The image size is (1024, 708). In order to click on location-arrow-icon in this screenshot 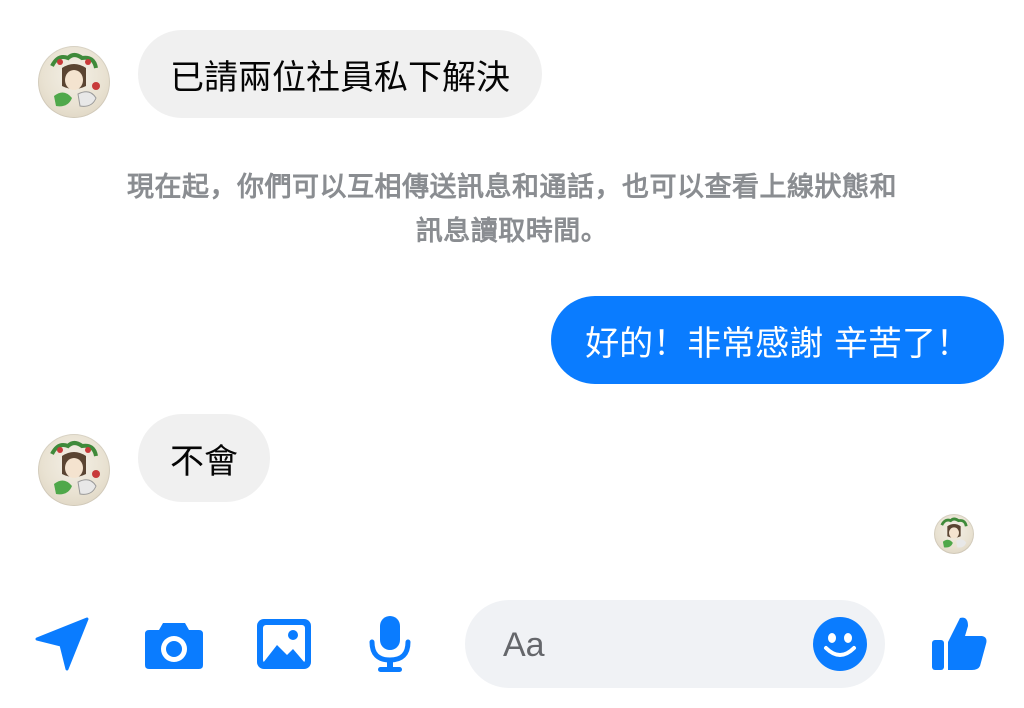, I will do `click(62, 644)`.